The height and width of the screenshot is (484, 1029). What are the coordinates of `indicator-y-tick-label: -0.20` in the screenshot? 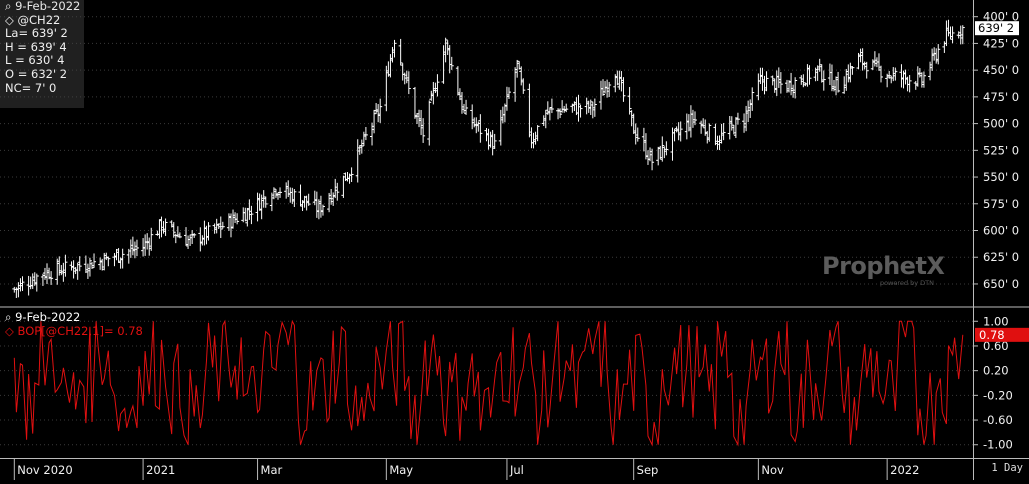 It's located at (998, 395).